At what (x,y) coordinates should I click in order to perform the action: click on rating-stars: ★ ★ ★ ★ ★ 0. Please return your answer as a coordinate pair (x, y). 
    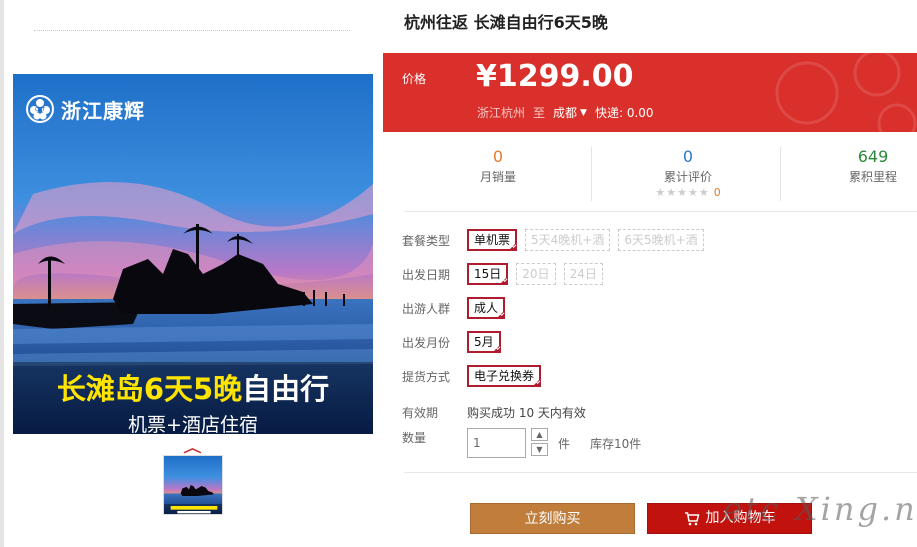
    Looking at the image, I should click on (688, 192).